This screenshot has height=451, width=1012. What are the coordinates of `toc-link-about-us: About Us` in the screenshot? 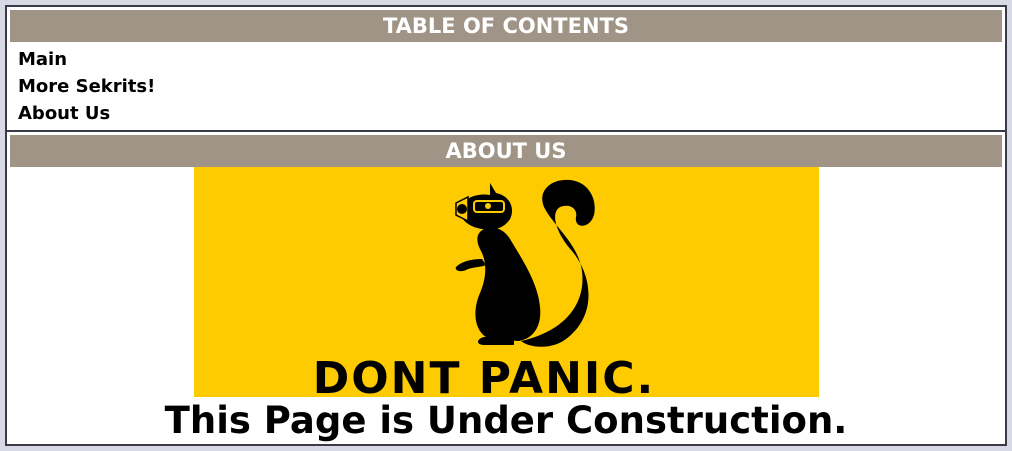 It's located at (64, 113).